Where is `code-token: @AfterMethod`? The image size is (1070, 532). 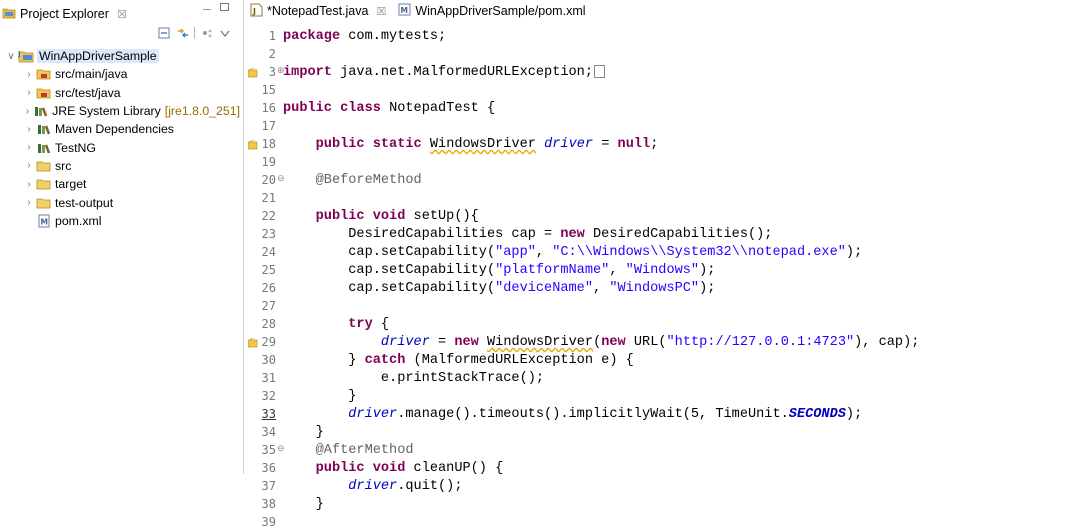
code-token: @AfterMethod is located at coordinates (364, 450).